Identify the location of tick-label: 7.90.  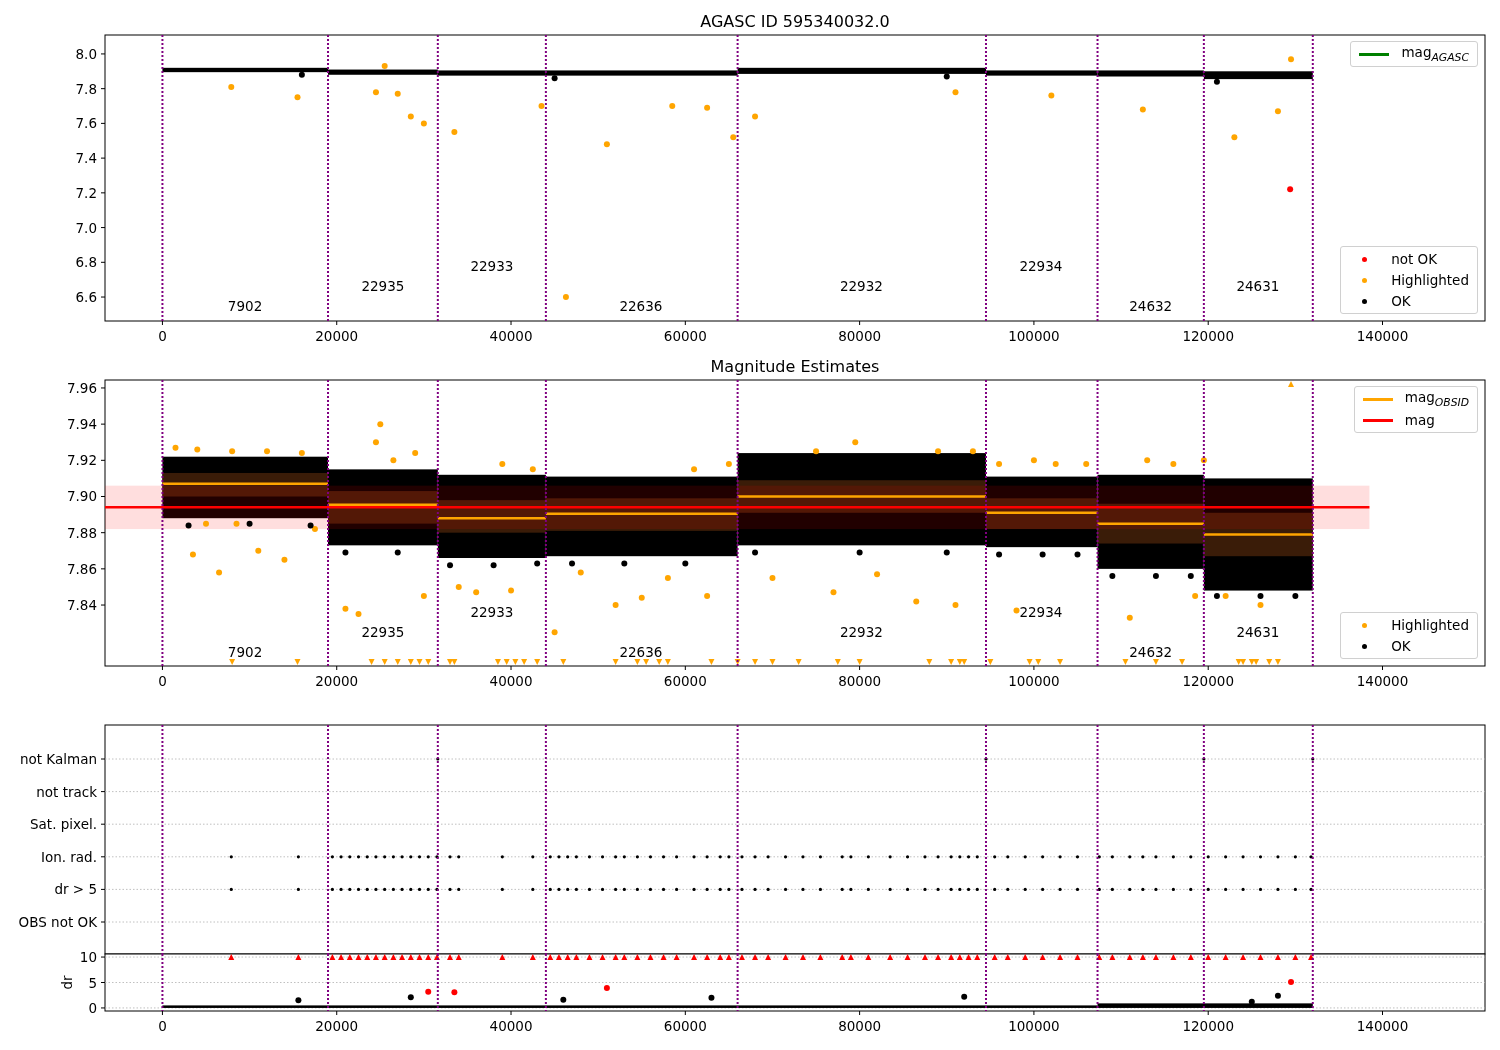
(81, 496).